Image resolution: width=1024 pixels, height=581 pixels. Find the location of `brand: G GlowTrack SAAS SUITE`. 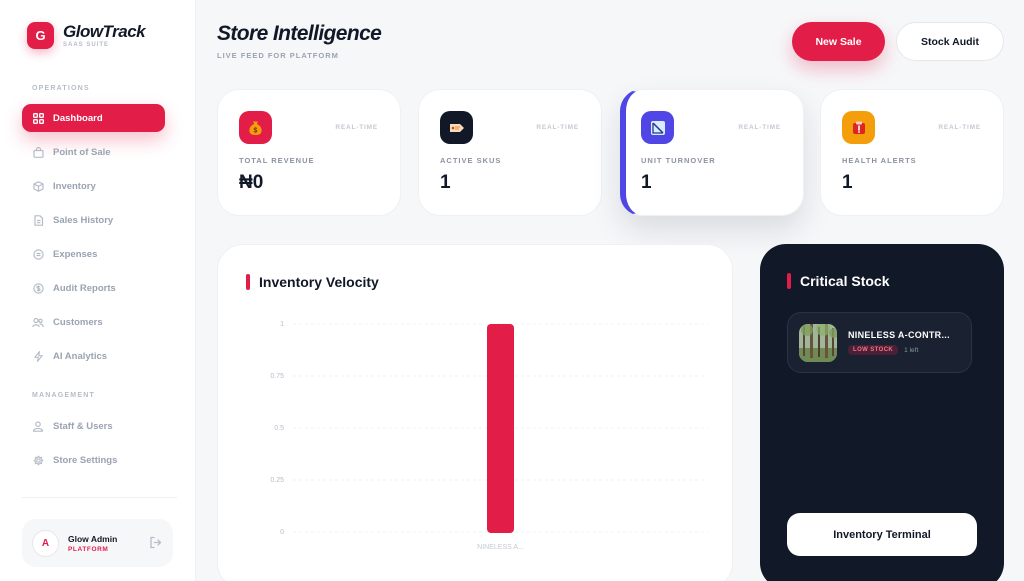

brand: G GlowTrack SAAS SUITE is located at coordinates (86, 35).